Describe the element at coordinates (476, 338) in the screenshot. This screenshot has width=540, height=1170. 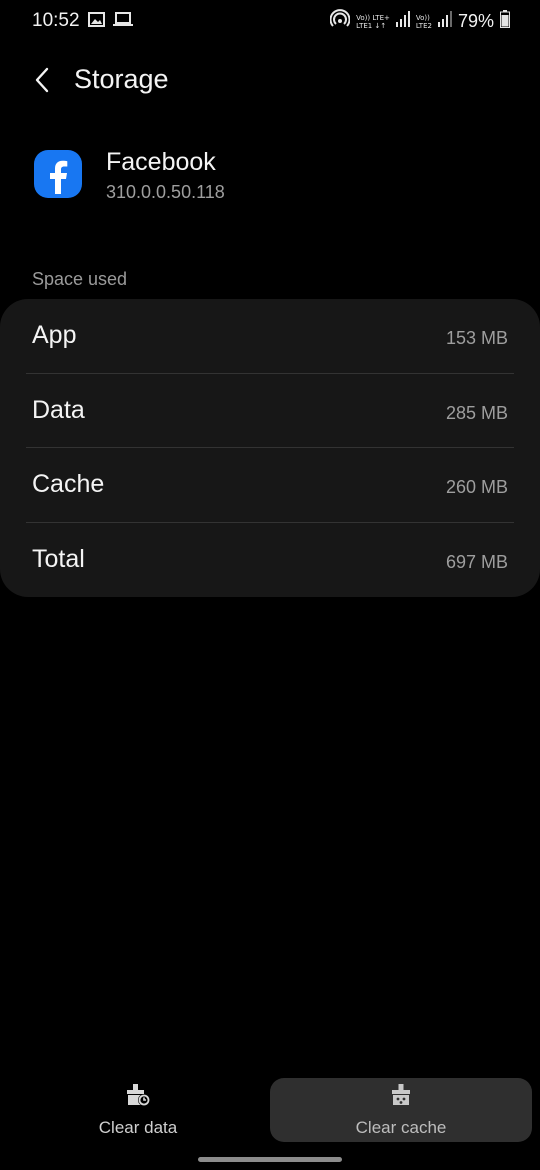
I see `row-value: 153 MB` at that location.